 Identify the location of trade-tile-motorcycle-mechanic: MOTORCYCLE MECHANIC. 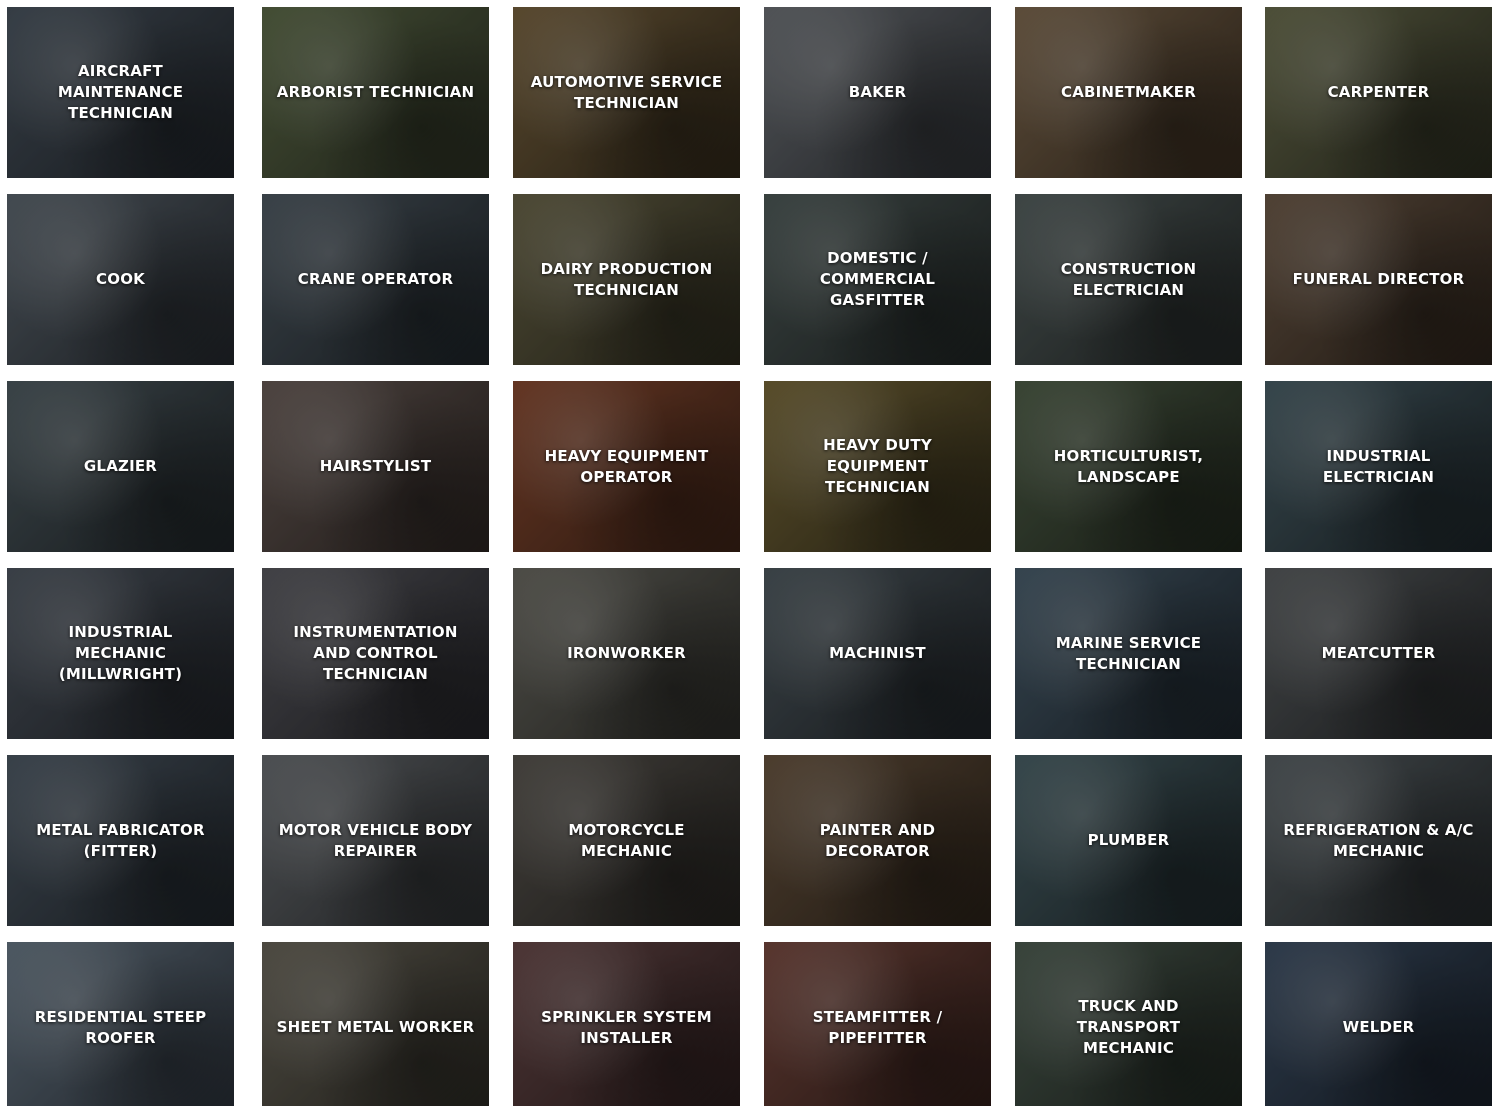
(626, 840).